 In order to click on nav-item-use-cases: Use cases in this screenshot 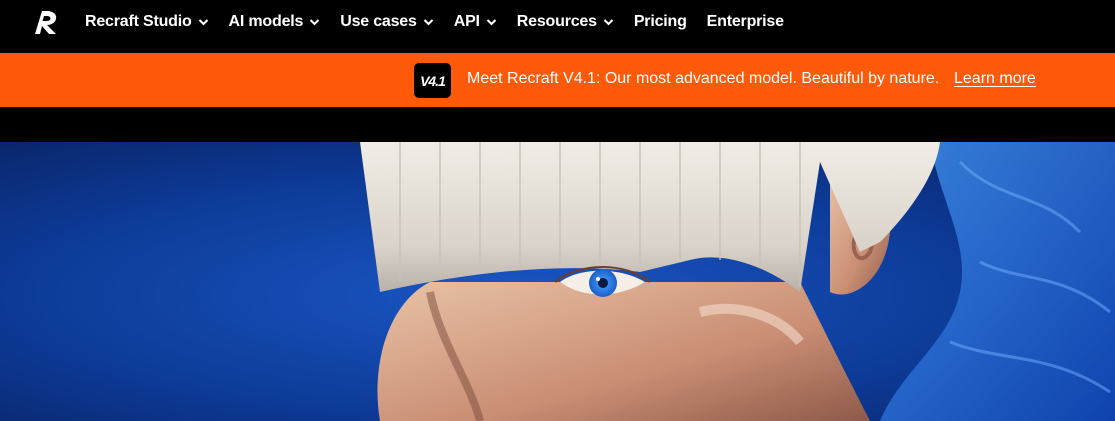, I will do `click(387, 22)`.